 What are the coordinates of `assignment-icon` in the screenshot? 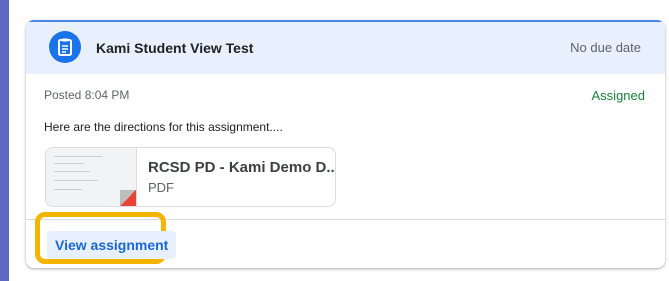 It's located at (65, 47).